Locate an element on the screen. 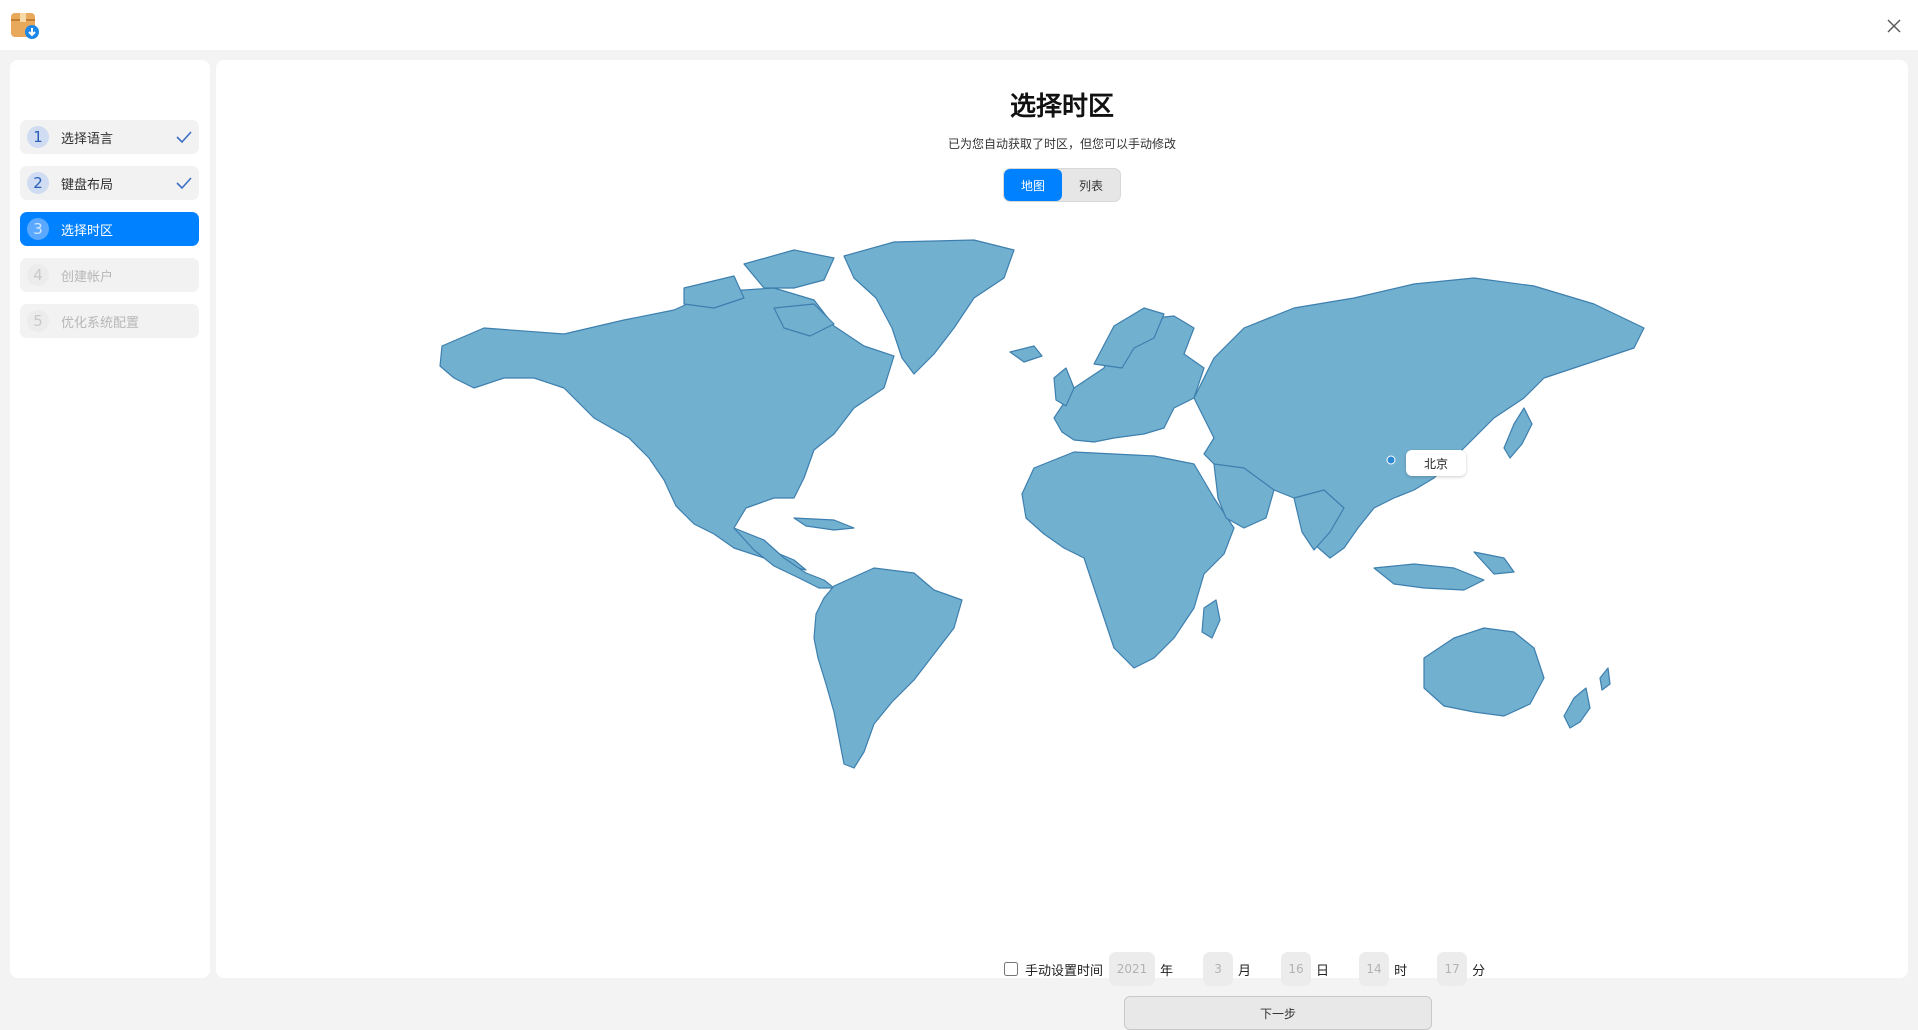  step-create-account: 4 创建帐户 is located at coordinates (109, 275).